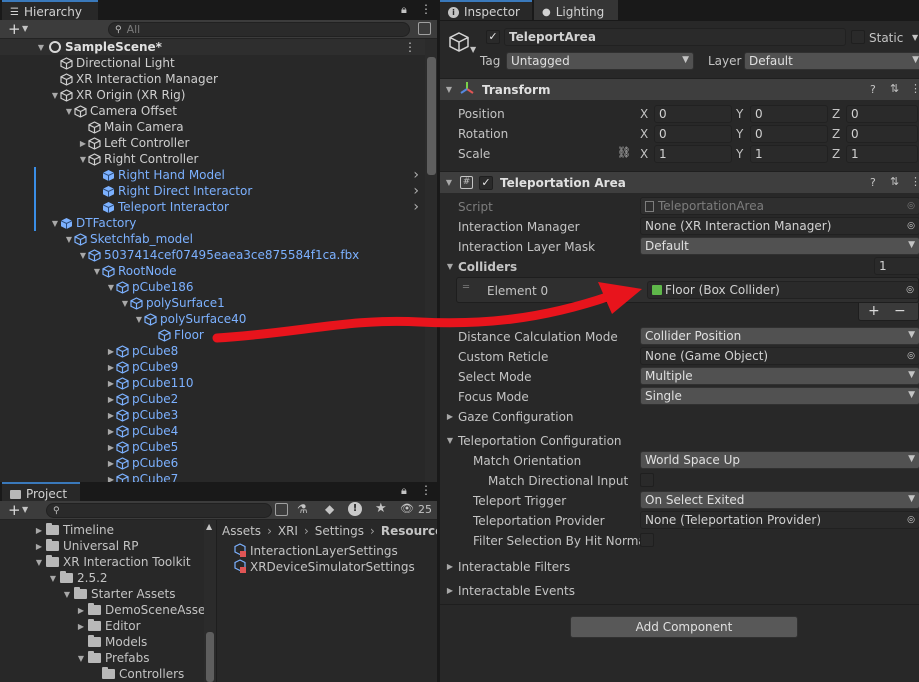 The image size is (919, 682). What do you see at coordinates (779, 460) in the screenshot?
I see `match-orientation-dropdown: World Space Up ▼` at bounding box center [779, 460].